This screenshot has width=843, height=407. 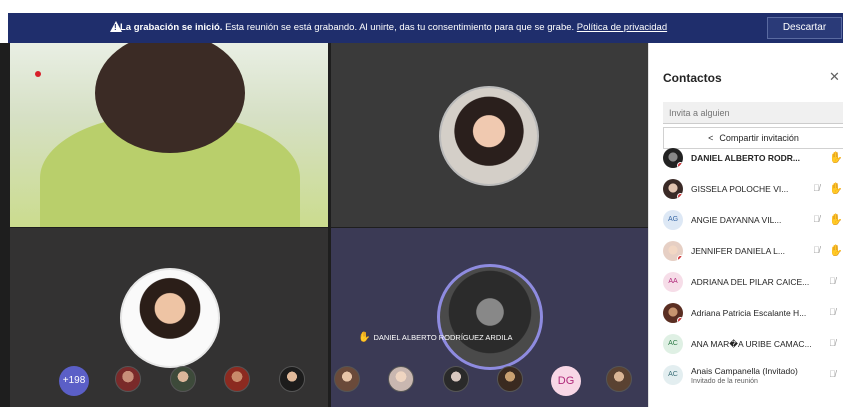 What do you see at coordinates (38, 74) in the screenshot?
I see `recording-dot-icon` at bounding box center [38, 74].